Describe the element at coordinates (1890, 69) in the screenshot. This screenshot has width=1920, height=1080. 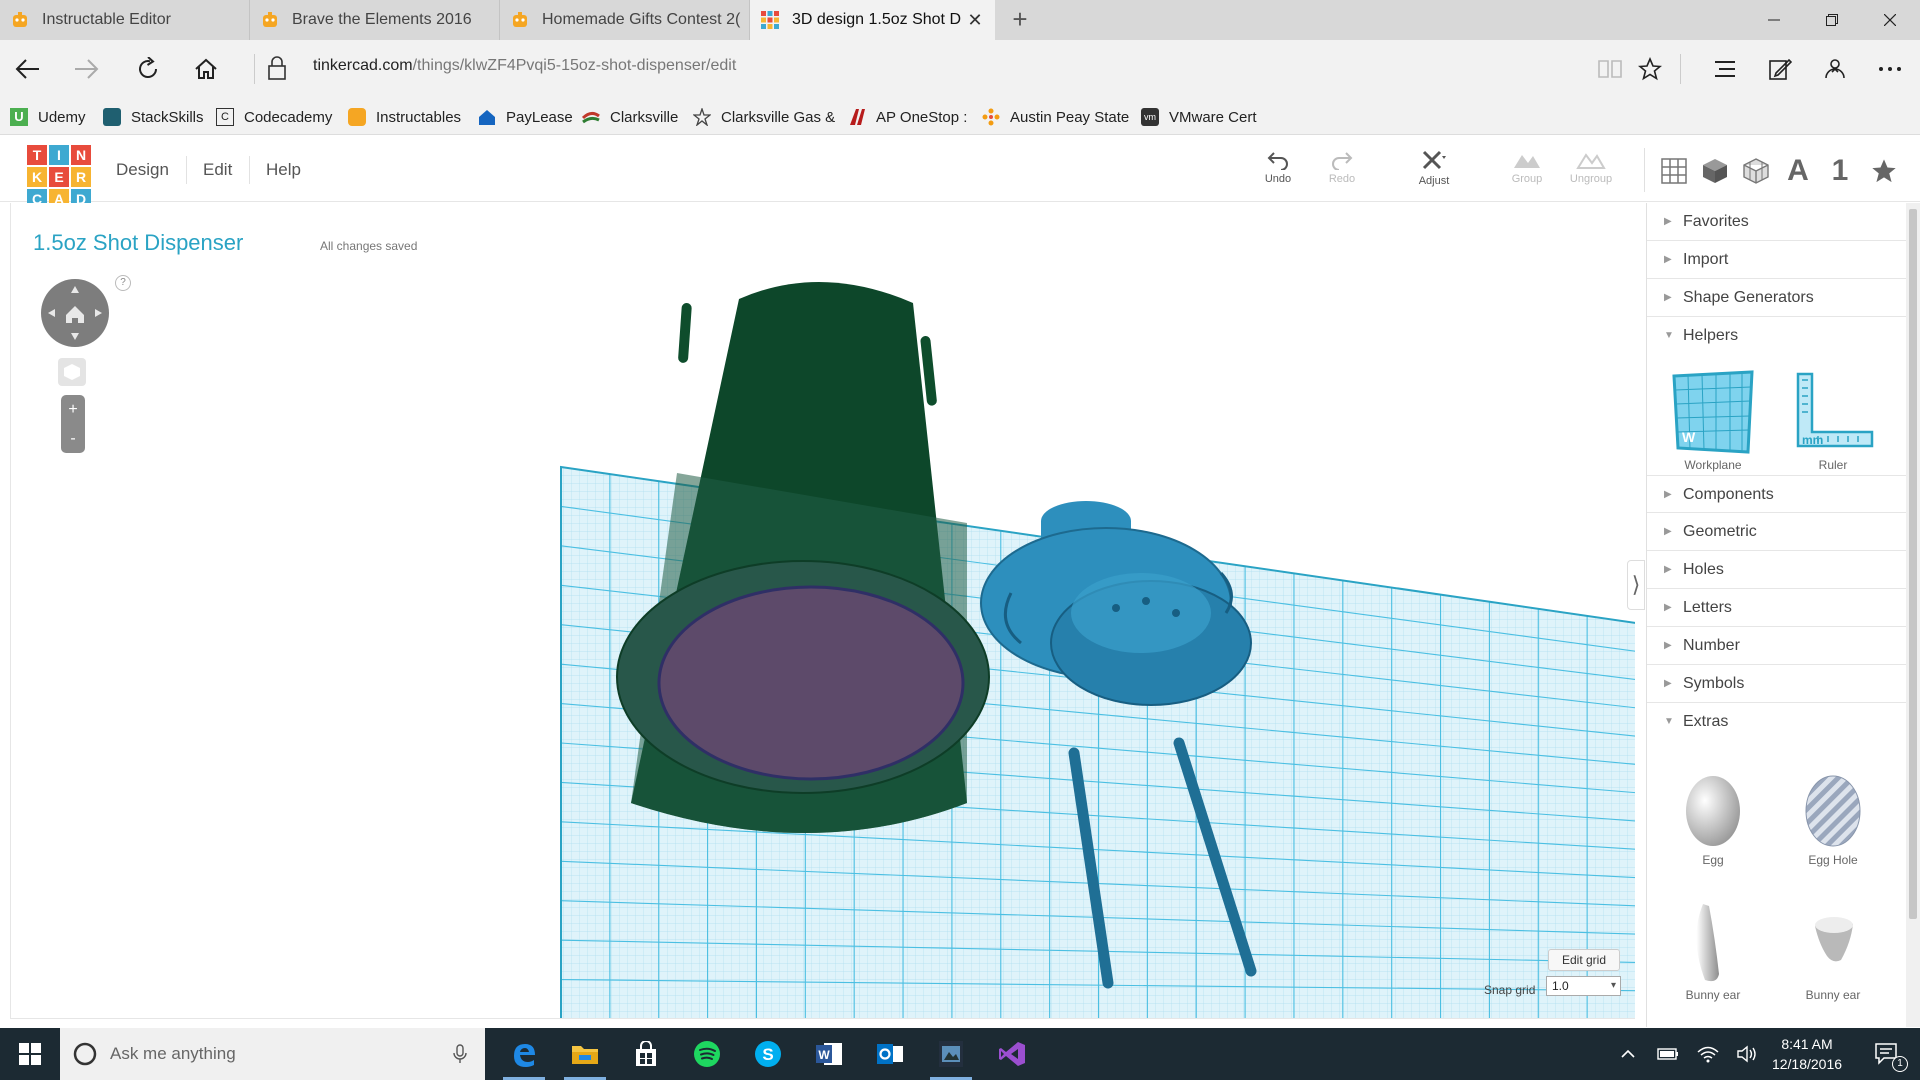
I see `more-button` at that location.